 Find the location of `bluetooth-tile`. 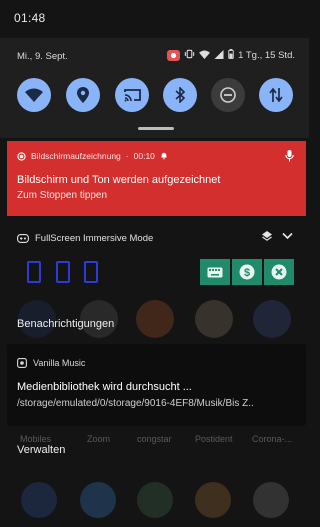

bluetooth-tile is located at coordinates (180, 95).